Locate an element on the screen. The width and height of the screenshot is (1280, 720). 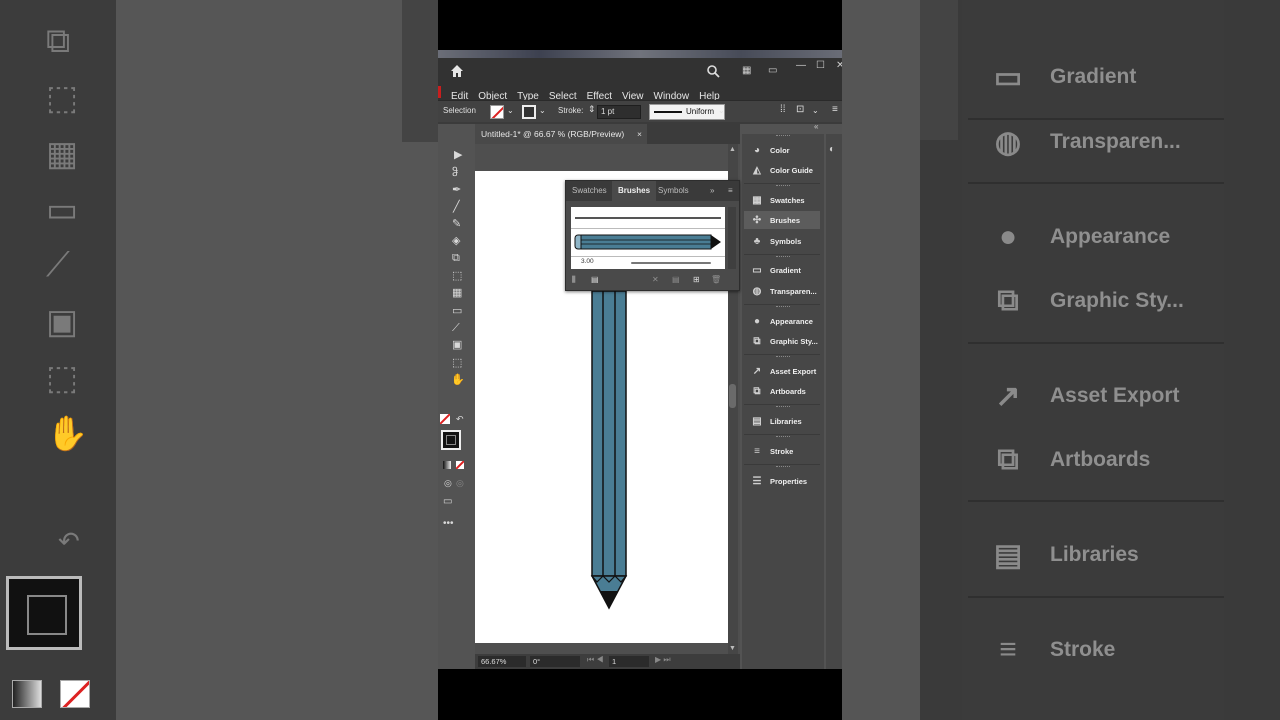
zoom-field: 66.67% is located at coordinates (502, 661).